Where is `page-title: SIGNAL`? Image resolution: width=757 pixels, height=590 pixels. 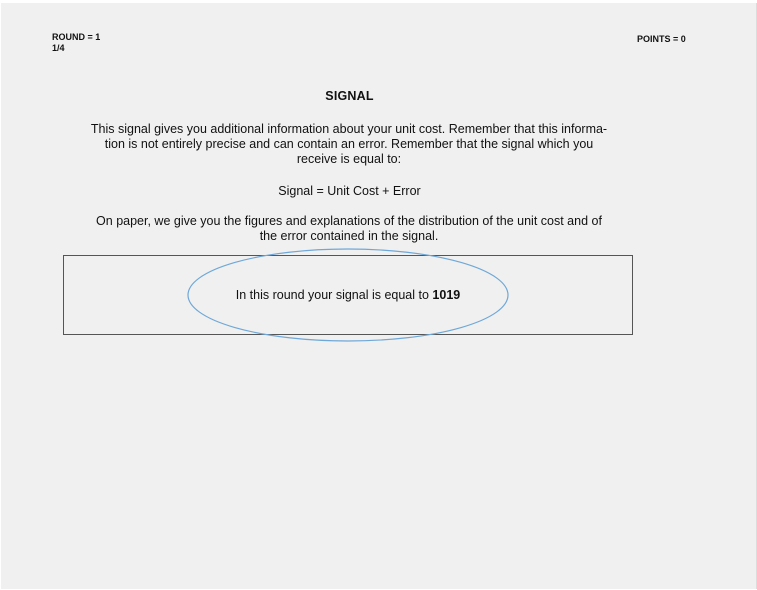 page-title: SIGNAL is located at coordinates (349, 96).